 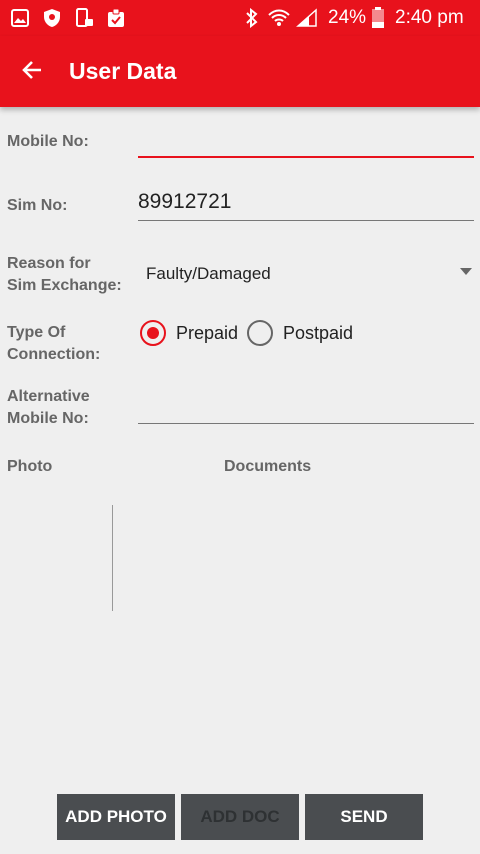 What do you see at coordinates (466, 271) in the screenshot?
I see `dropdown-arrow-icon` at bounding box center [466, 271].